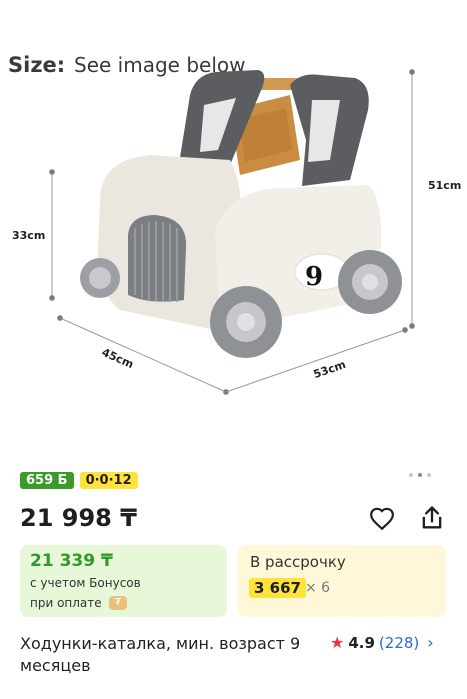 The width and height of the screenshot is (467, 699). I want to click on gallery-dot-active, so click(420, 475).